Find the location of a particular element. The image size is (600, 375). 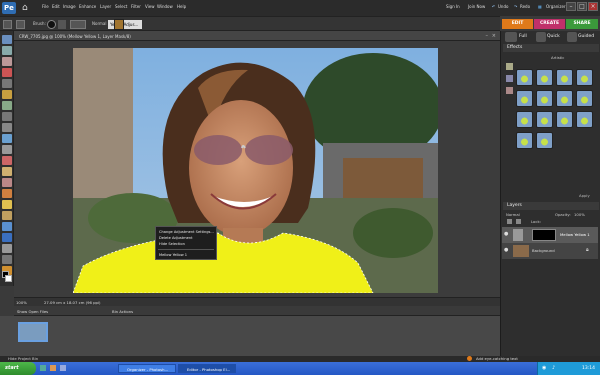

undo-button: Undo is located at coordinates (503, 6).